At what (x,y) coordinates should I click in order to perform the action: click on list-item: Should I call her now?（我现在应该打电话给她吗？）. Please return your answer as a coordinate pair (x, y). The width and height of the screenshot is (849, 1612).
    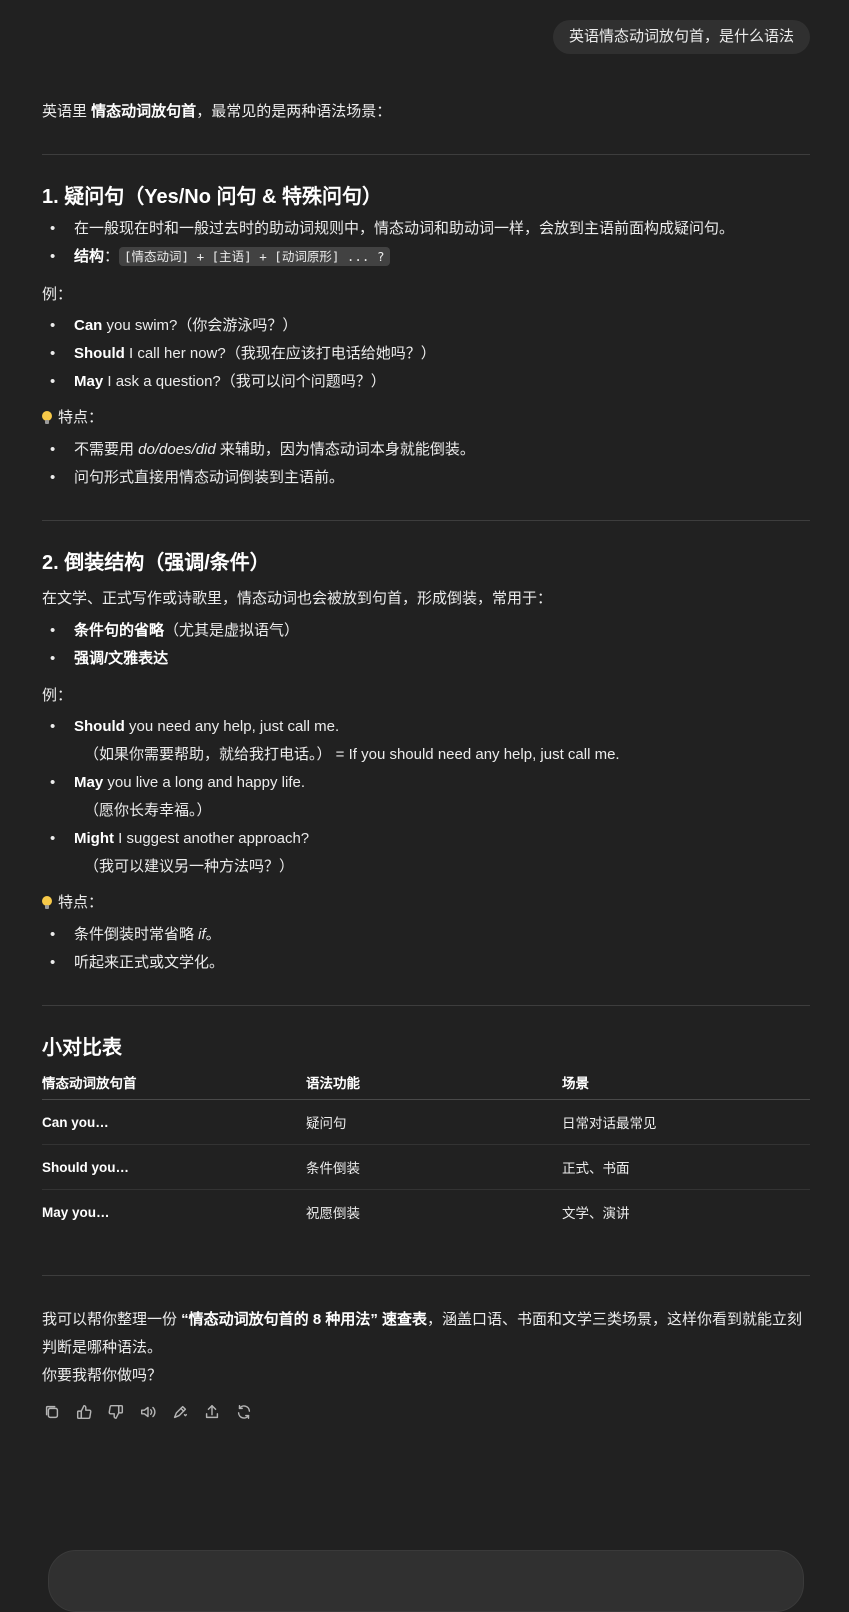
    Looking at the image, I should click on (426, 354).